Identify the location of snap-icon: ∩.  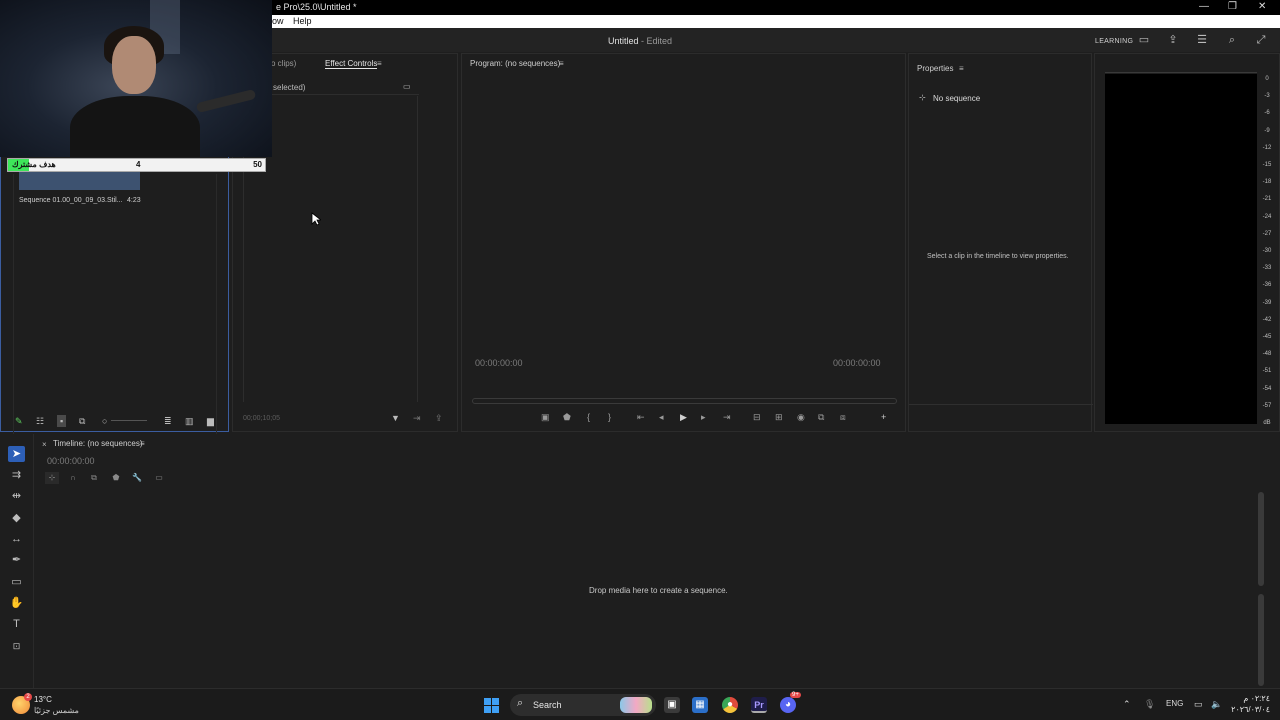
(73, 478).